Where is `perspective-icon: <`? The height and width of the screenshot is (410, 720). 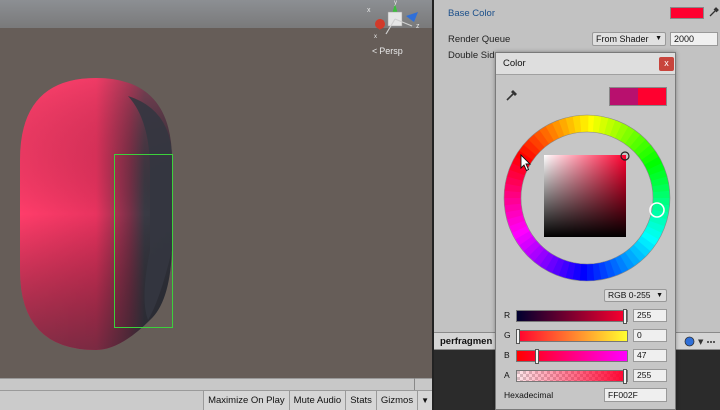 perspective-icon: < is located at coordinates (375, 51).